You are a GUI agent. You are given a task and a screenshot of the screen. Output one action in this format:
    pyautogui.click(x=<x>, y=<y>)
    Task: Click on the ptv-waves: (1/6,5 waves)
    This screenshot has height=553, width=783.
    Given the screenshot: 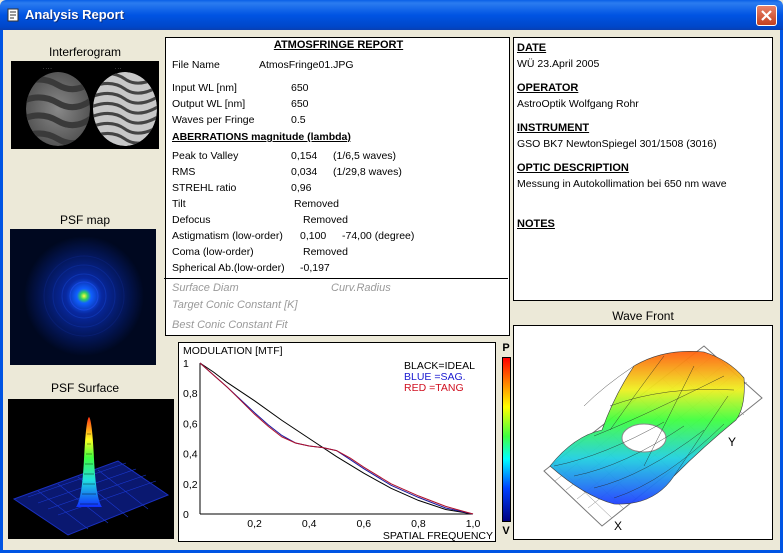 What is the action you would take?
    pyautogui.click(x=365, y=156)
    